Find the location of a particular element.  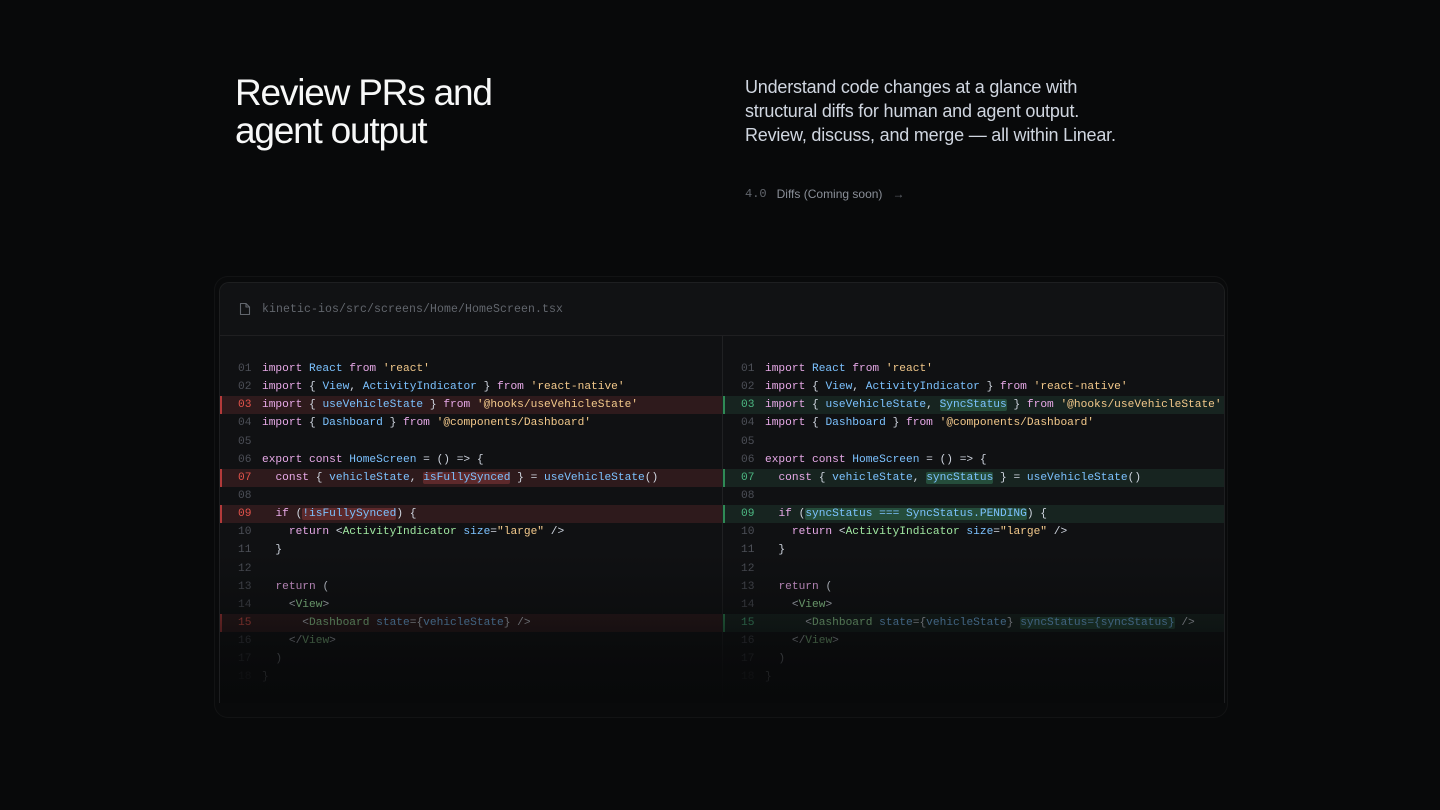

line-number: 16 is located at coordinates (748, 641).